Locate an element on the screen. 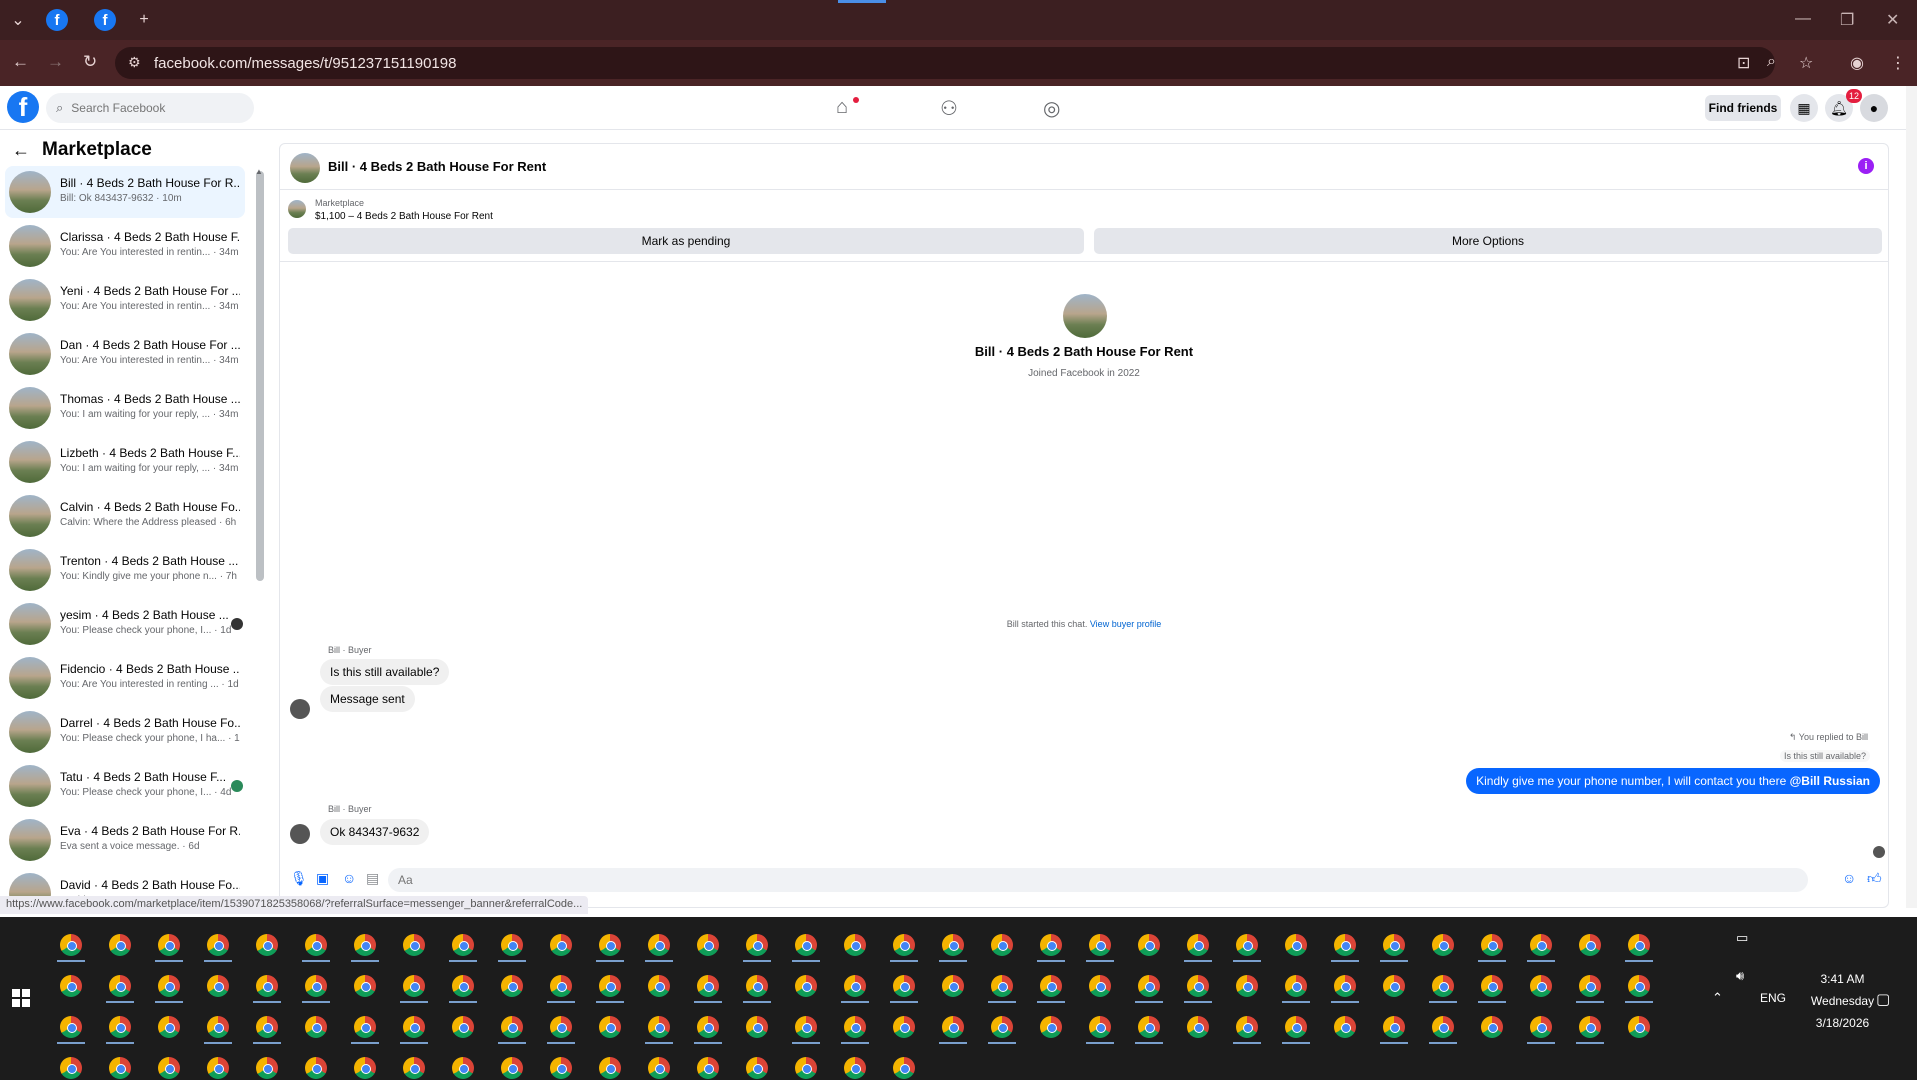  incoming-message: Ok 843437-9632 is located at coordinates (375, 832).